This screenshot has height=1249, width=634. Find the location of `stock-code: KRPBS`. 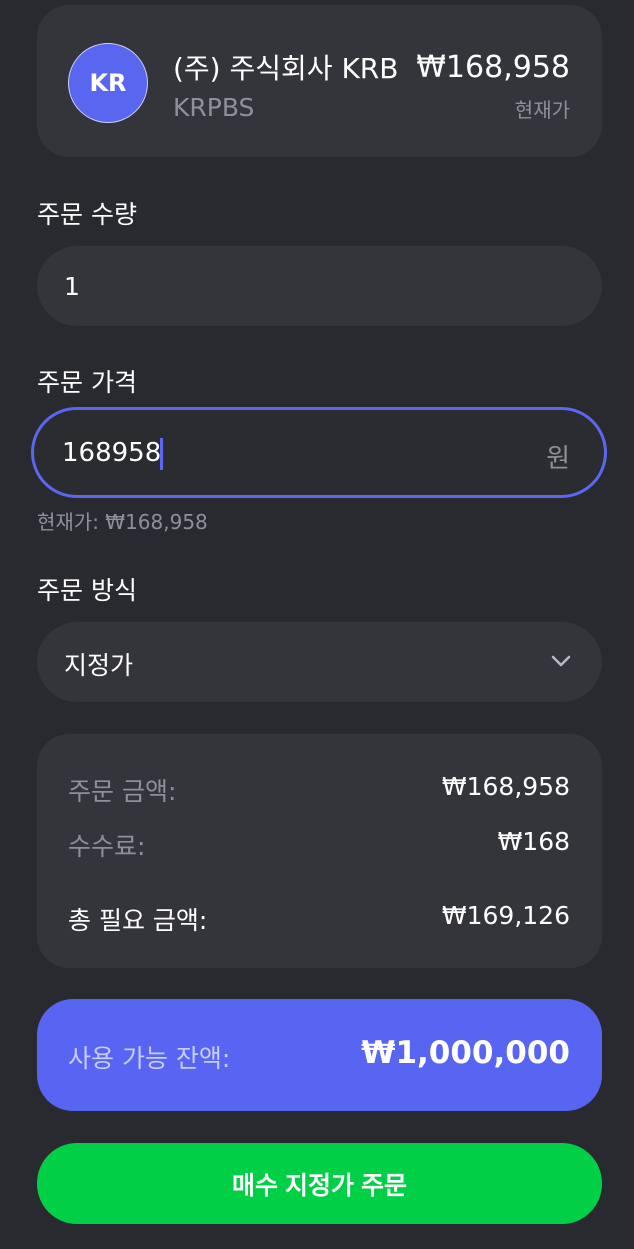

stock-code: KRPBS is located at coordinates (214, 107).